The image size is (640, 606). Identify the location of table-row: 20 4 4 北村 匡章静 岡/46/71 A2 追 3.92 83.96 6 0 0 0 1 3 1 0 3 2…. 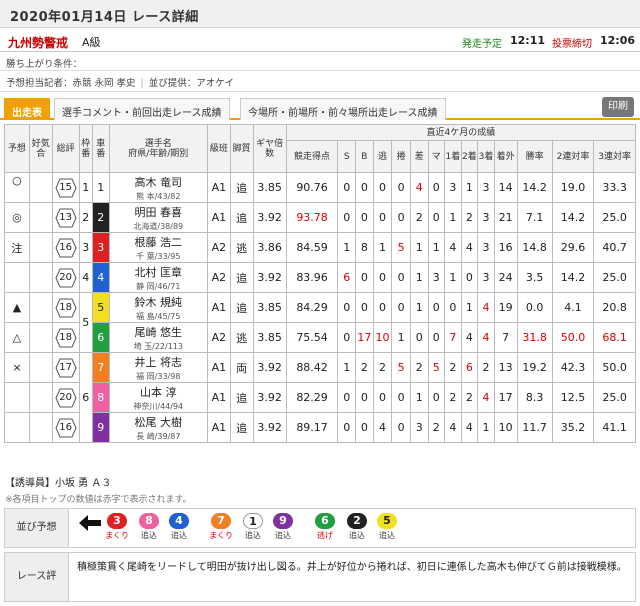
(320, 277).